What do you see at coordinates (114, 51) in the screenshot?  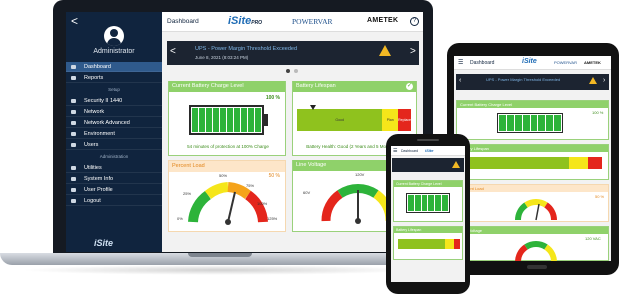 I see `user-role: Administrator` at bounding box center [114, 51].